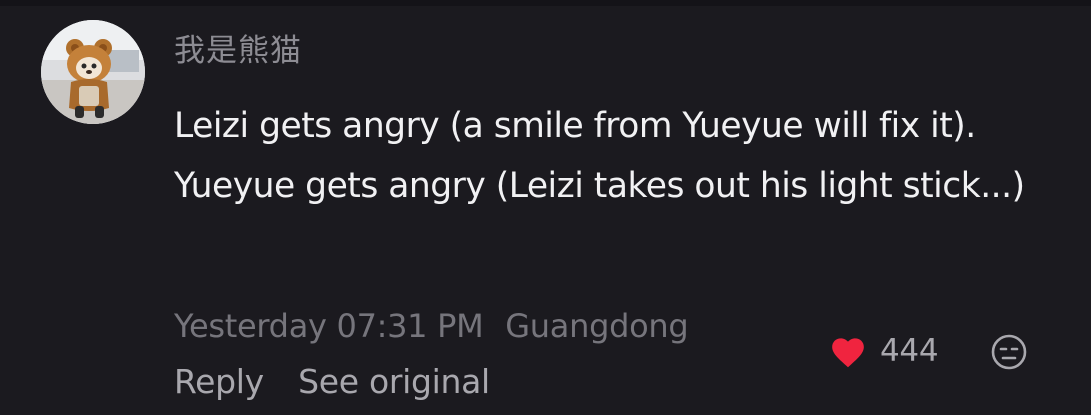 This screenshot has height=415, width=1091. Describe the element at coordinates (238, 51) in the screenshot. I see `comment-username: 我是熊猫` at that location.